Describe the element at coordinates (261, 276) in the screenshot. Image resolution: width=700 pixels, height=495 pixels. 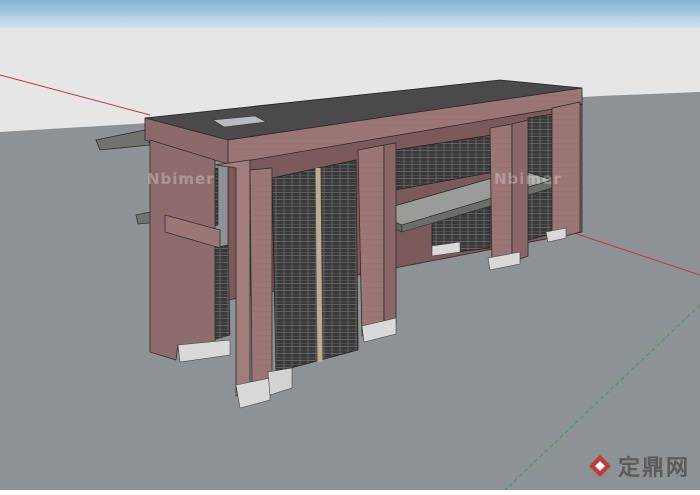
I see `left-pier-front-b` at that location.